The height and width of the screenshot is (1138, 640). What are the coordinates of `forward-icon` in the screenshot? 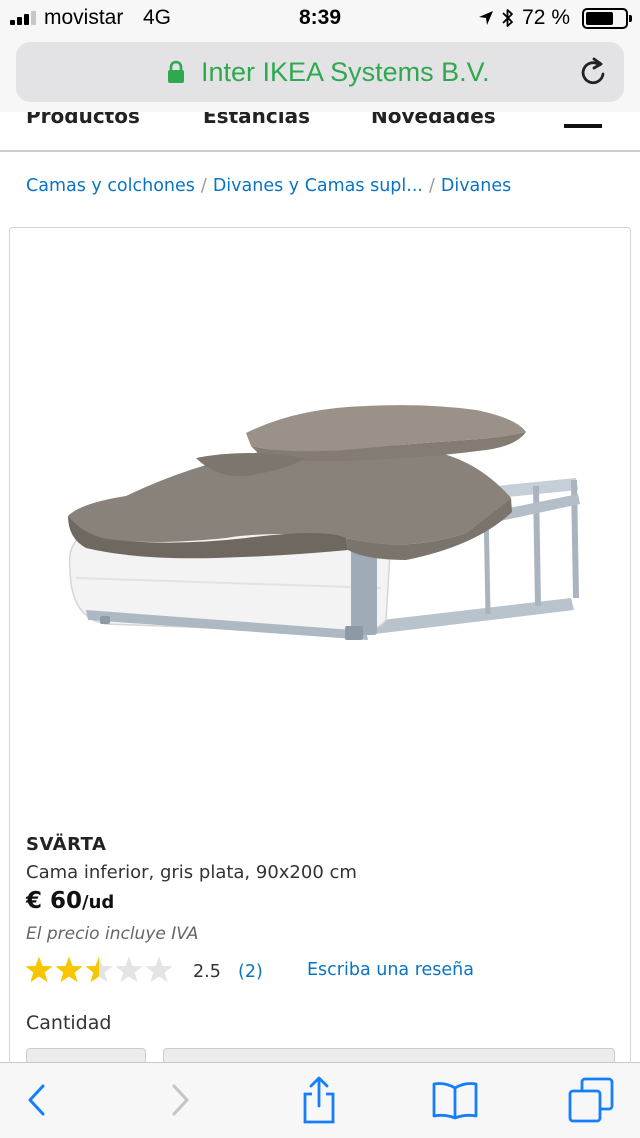 It's located at (180, 1100).